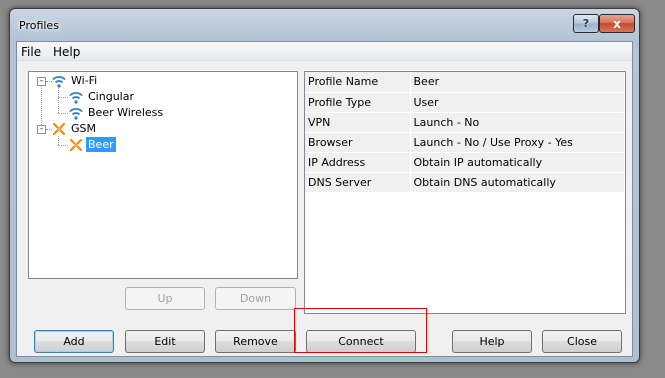 This screenshot has height=378, width=665. What do you see at coordinates (582, 341) in the screenshot?
I see `close-button: Close` at bounding box center [582, 341].